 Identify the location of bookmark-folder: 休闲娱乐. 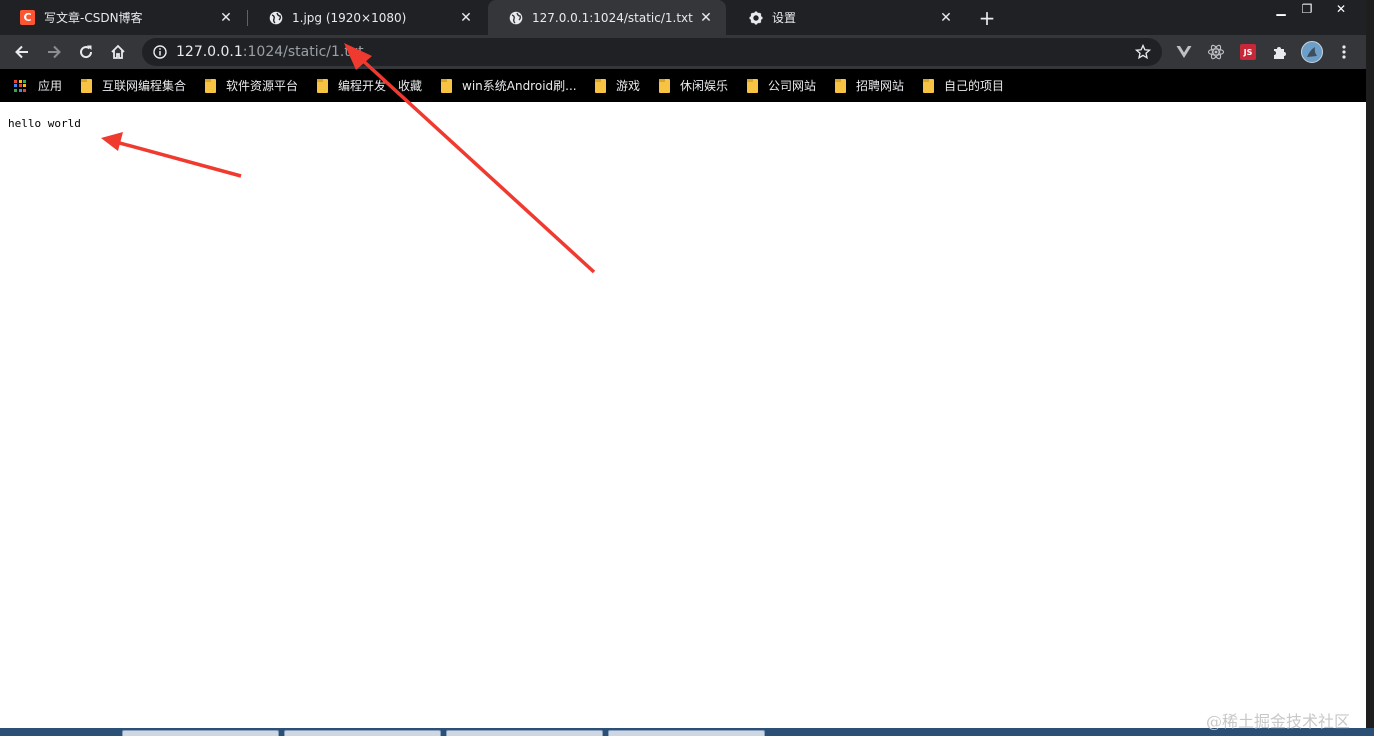
(693, 85).